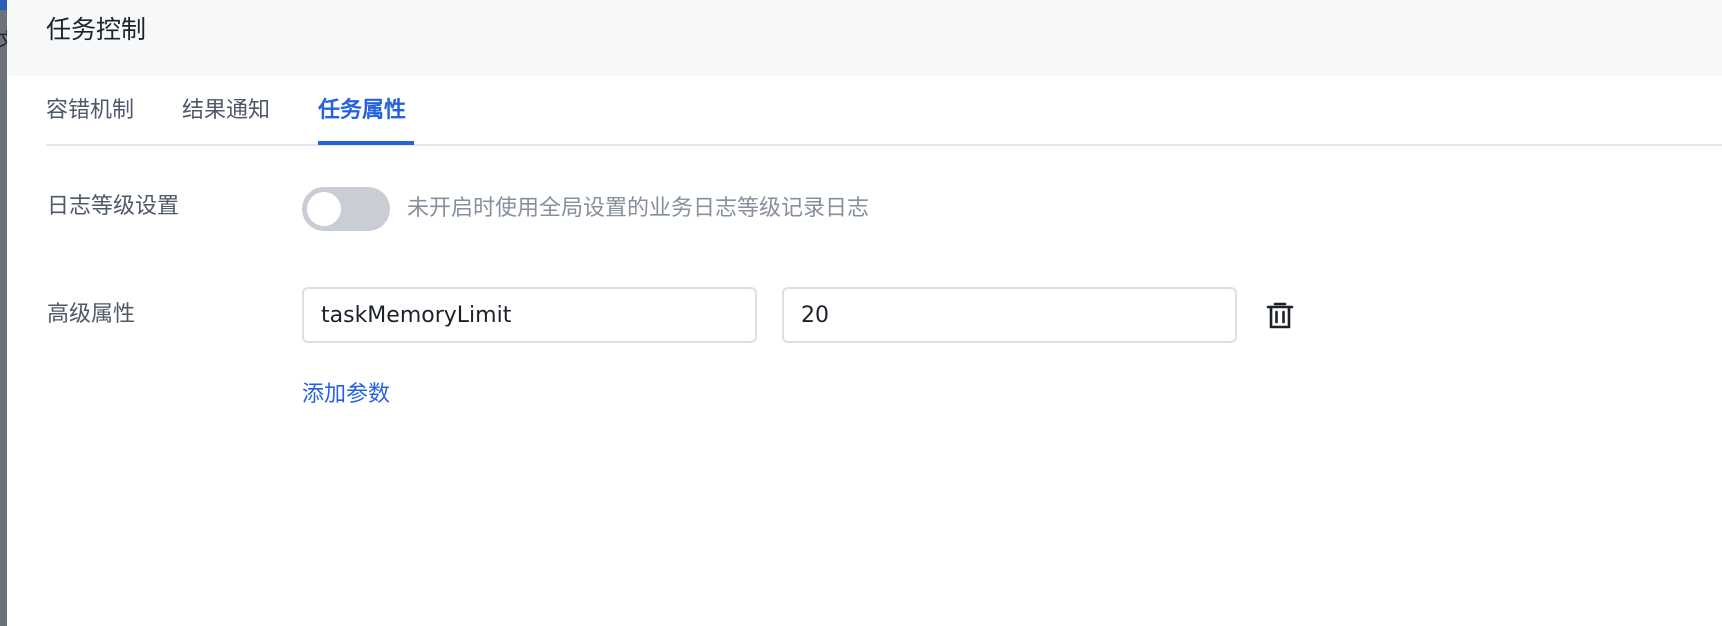  Describe the element at coordinates (226, 111) in the screenshot. I see `tab-result-notification: 结果通知` at that location.